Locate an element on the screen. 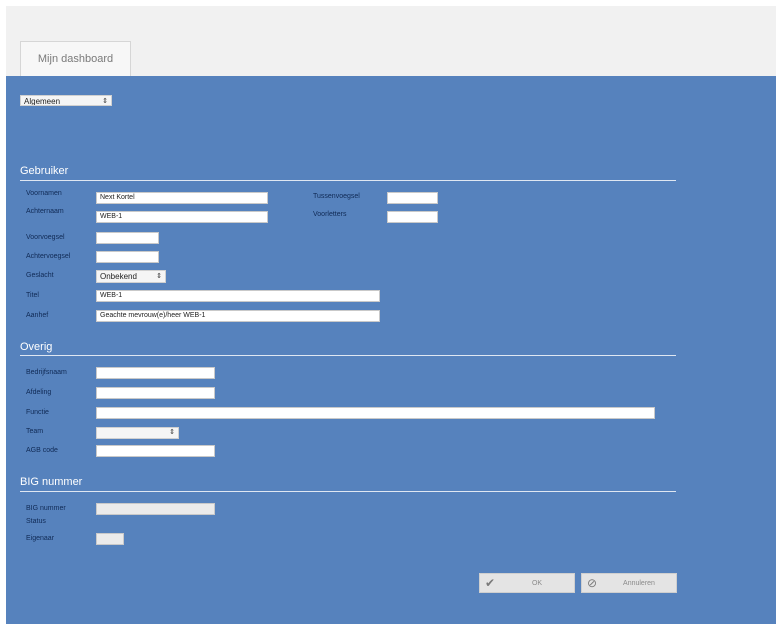  section-title-other: Overig is located at coordinates (36, 347).